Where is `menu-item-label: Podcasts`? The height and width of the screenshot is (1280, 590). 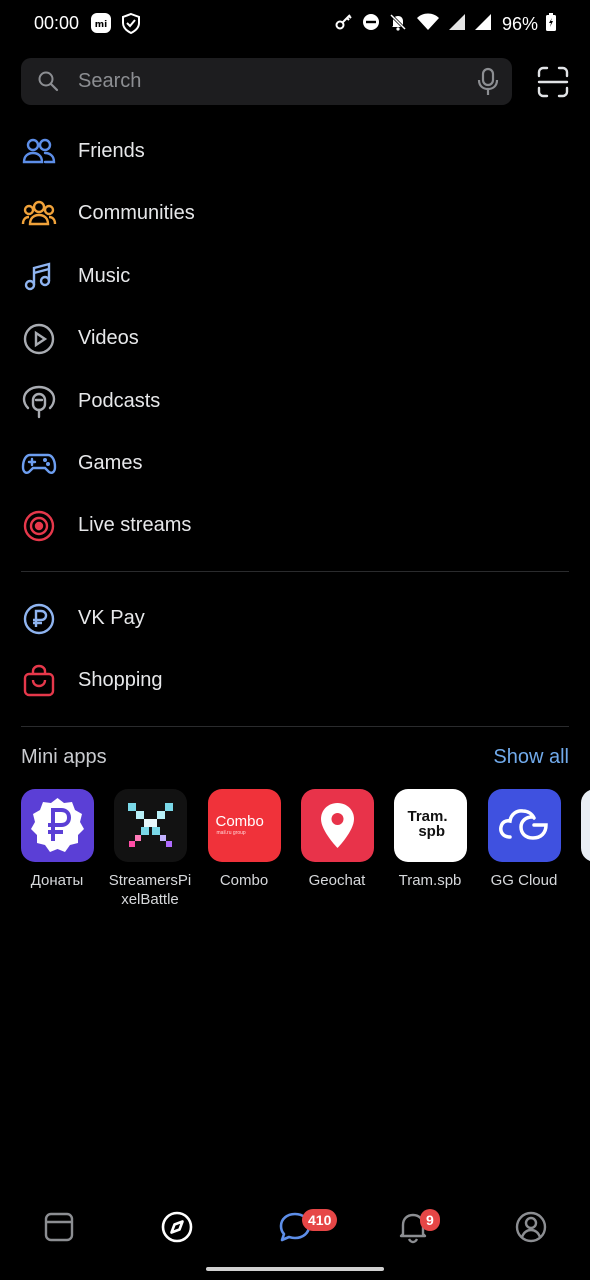 menu-item-label: Podcasts is located at coordinates (119, 400).